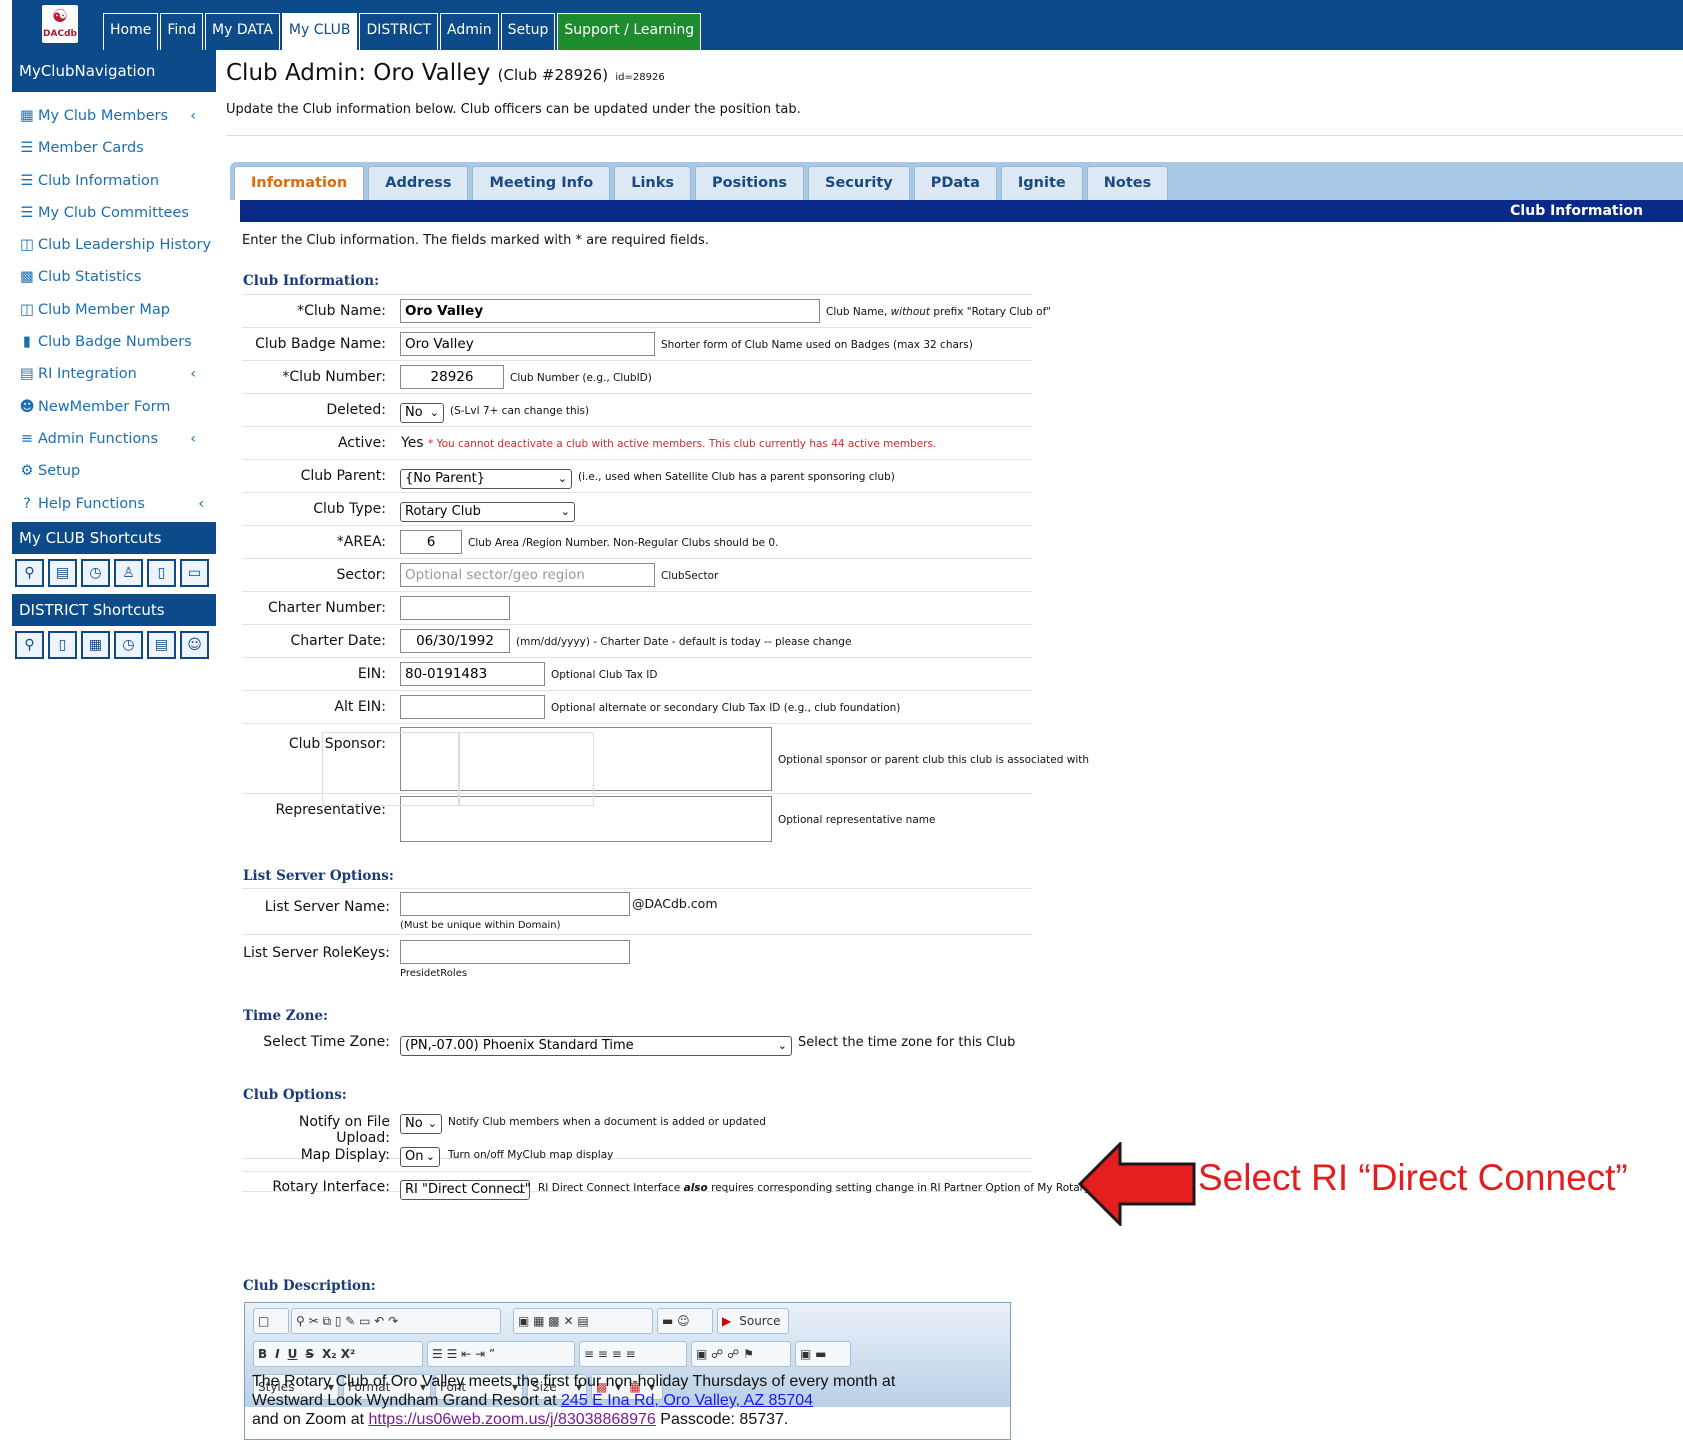 This screenshot has height=1440, width=1683. Describe the element at coordinates (361, 542) in the screenshot. I see `area-label: *AREA:` at that location.